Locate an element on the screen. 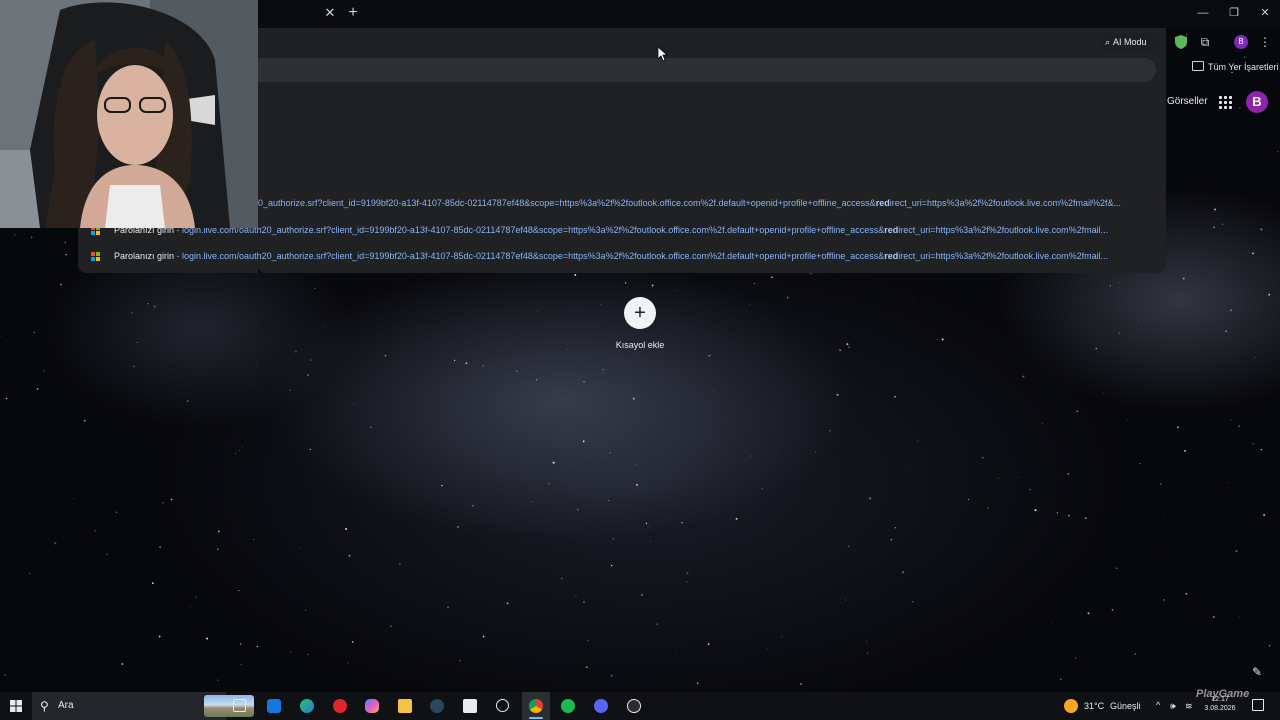  taskbar-app-copilot is located at coordinates (372, 706).